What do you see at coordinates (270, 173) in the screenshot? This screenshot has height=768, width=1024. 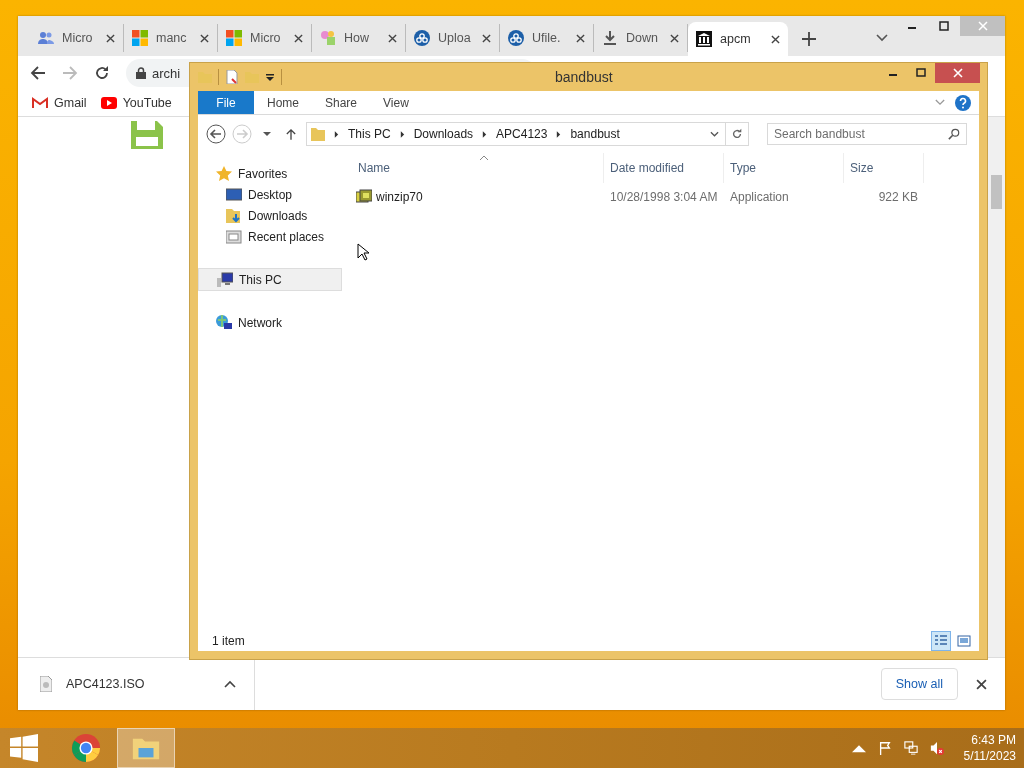 I see `nav-item: Favorites` at bounding box center [270, 173].